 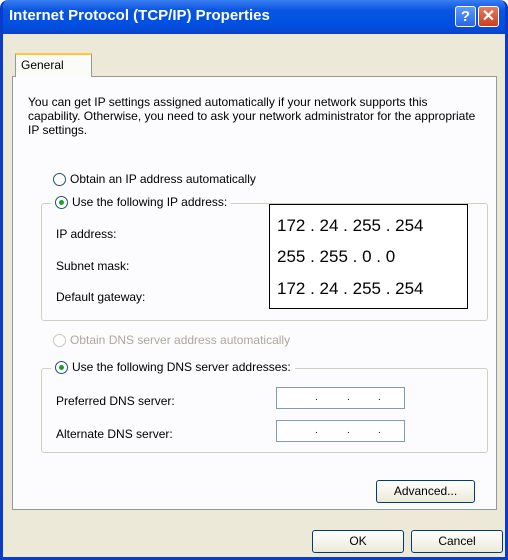 What do you see at coordinates (457, 541) in the screenshot?
I see `cancel-button: Cancel` at bounding box center [457, 541].